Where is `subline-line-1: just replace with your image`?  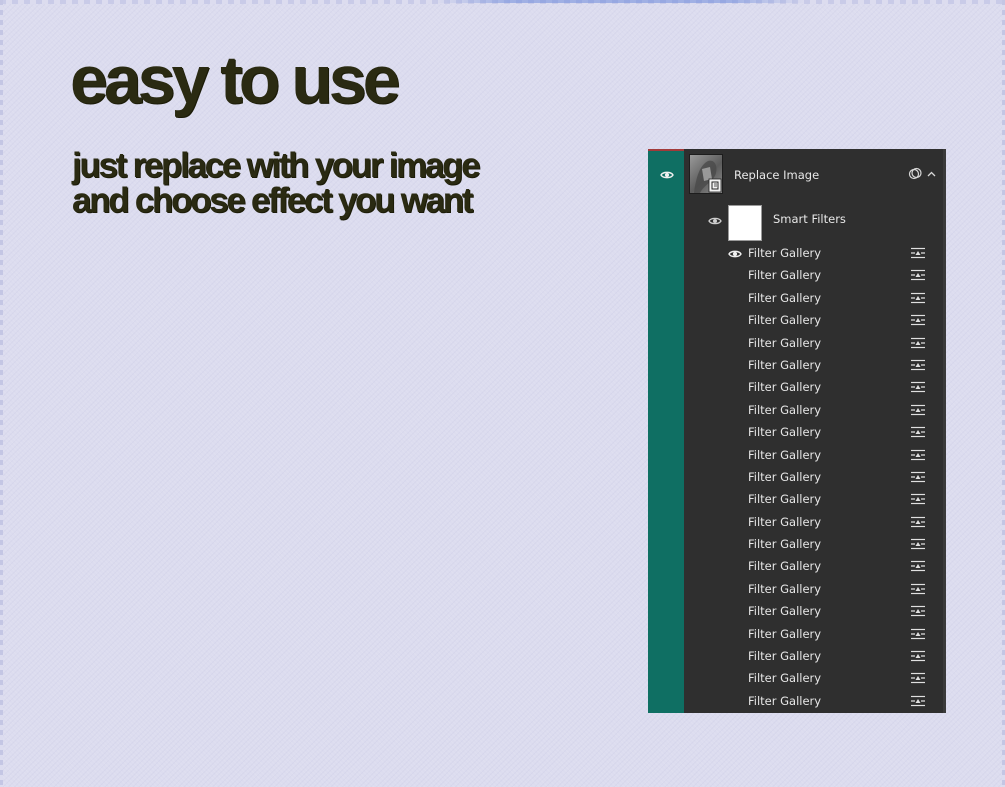 subline-line-1: just replace with your image is located at coordinates (276, 165).